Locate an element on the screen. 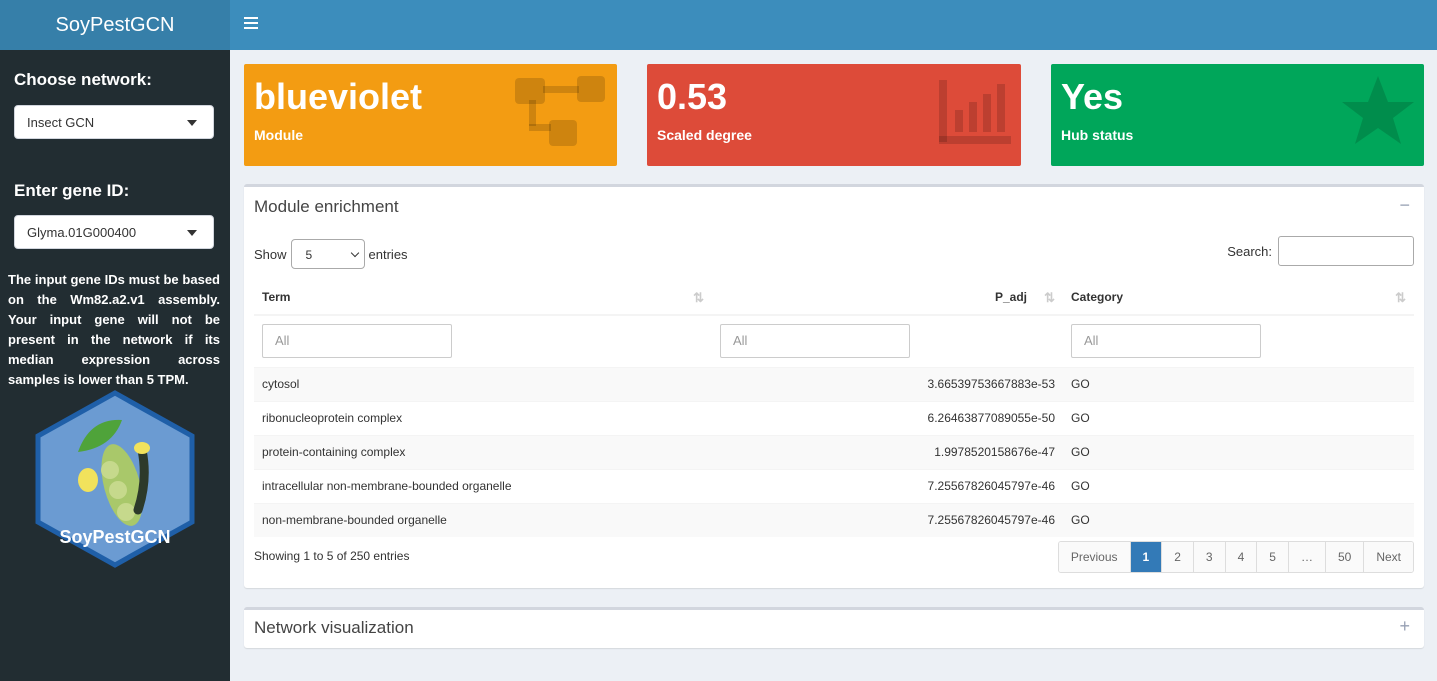 The height and width of the screenshot is (681, 1437). search-input is located at coordinates (1346, 251).